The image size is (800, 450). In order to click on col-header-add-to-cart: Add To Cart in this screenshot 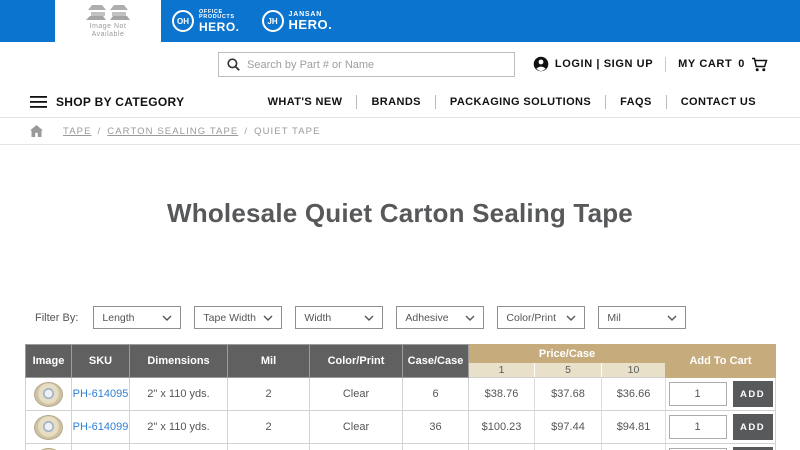, I will do `click(721, 361)`.